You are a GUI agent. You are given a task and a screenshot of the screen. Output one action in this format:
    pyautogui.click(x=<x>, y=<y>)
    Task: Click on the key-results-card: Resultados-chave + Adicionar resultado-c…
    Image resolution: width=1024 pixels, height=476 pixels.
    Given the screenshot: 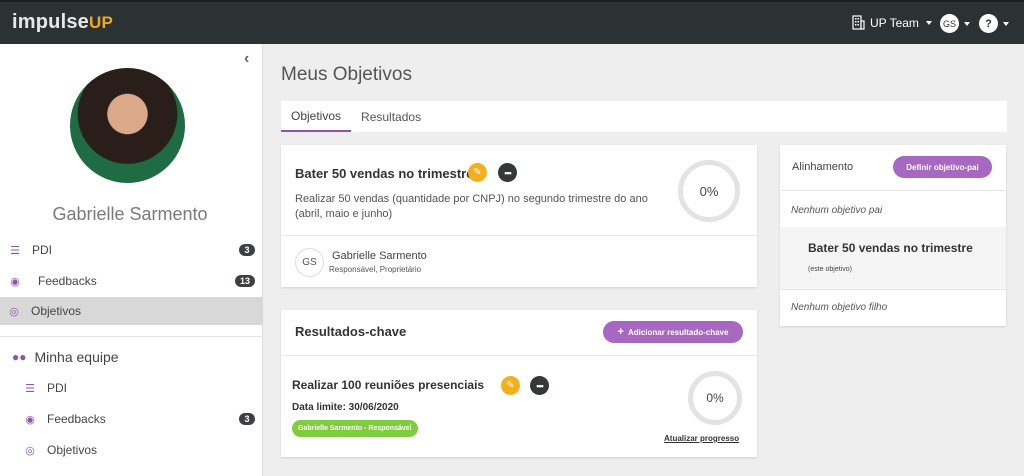 What is the action you would take?
    pyautogui.click(x=519, y=383)
    